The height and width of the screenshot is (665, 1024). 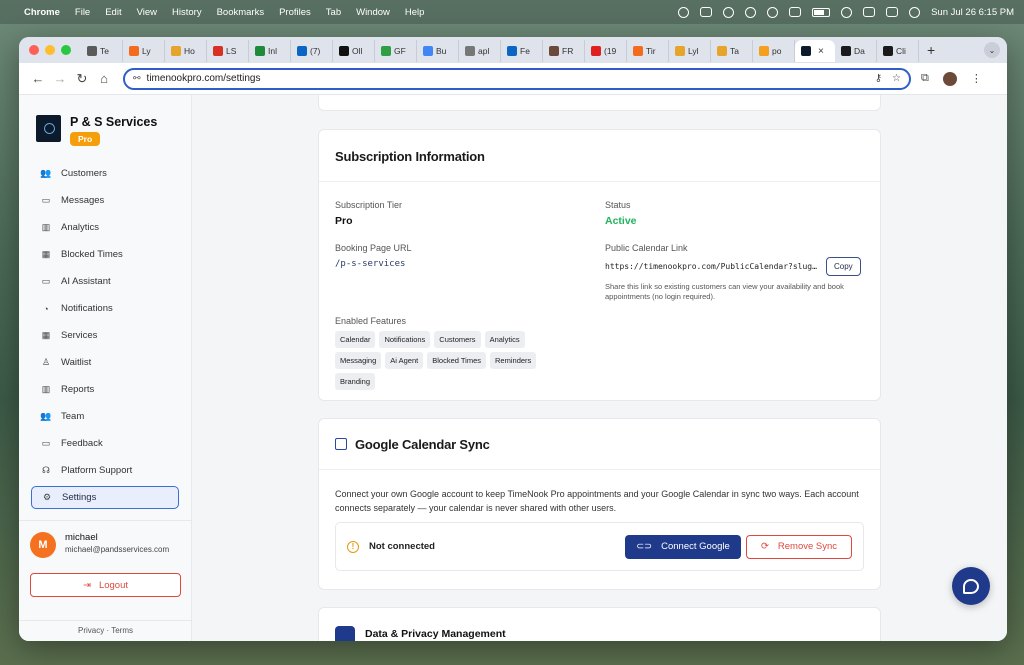 What do you see at coordinates (312, 51) in the screenshot?
I see `browser-tab: (7)` at bounding box center [312, 51].